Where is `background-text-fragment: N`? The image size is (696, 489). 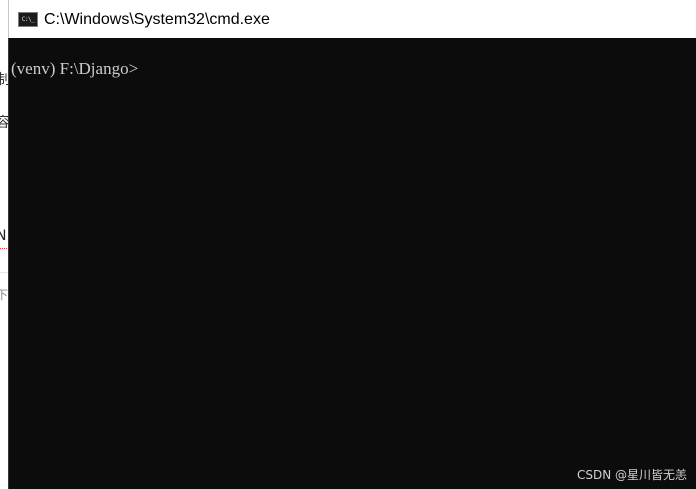 background-text-fragment: N is located at coordinates (3, 236).